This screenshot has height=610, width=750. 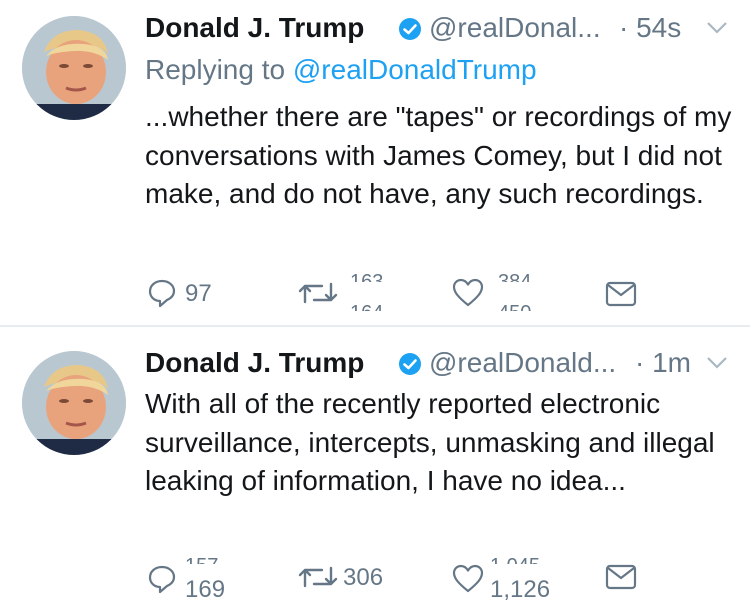 I want to click on retweet-icon, so click(x=318, y=577).